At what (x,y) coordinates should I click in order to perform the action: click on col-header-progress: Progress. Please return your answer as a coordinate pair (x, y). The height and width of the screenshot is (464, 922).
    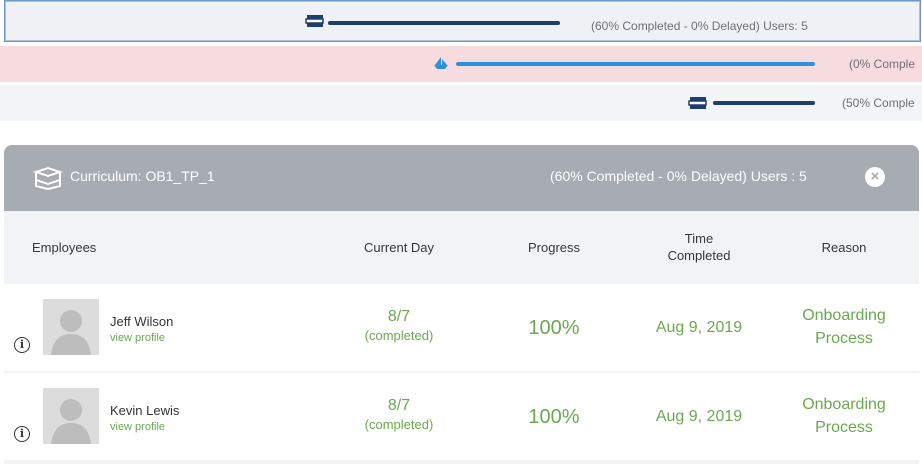
    Looking at the image, I should click on (554, 247).